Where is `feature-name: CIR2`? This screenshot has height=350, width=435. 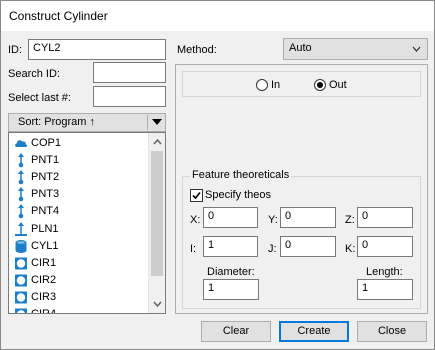
feature-name: CIR2 is located at coordinates (44, 279).